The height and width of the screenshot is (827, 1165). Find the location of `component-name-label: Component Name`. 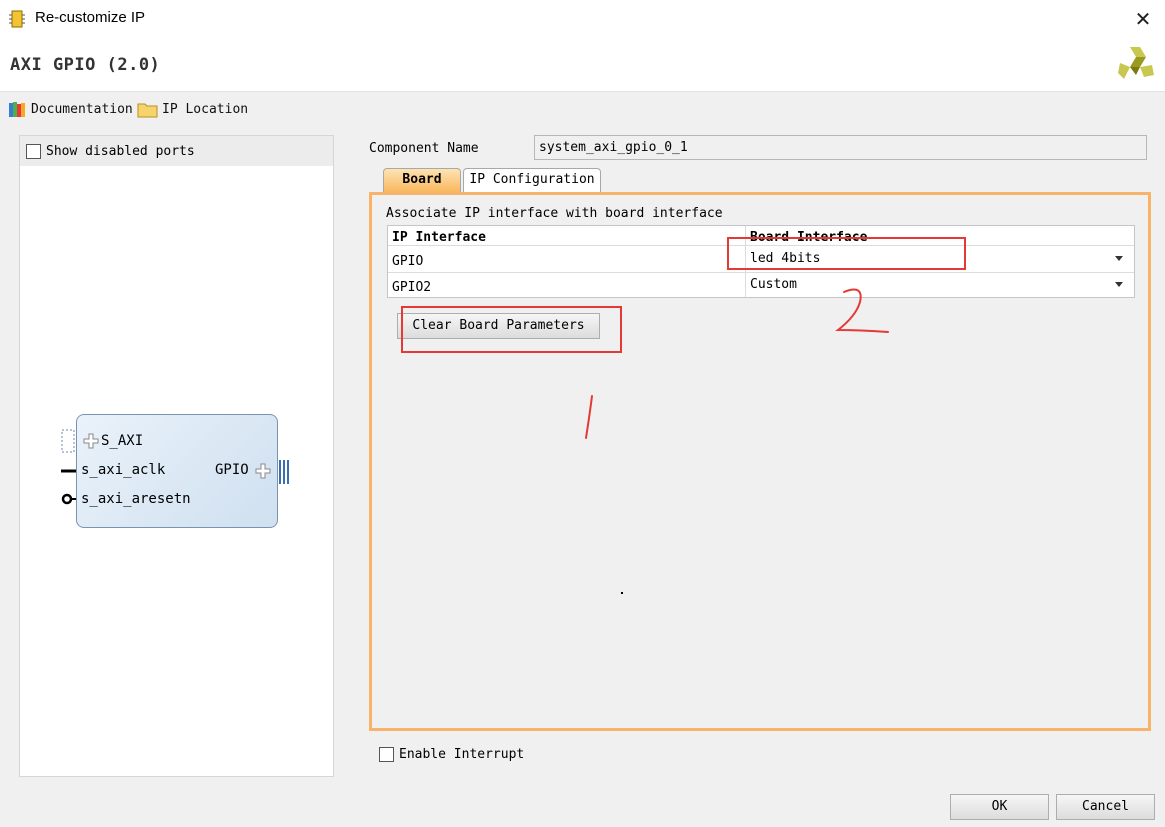

component-name-label: Component Name is located at coordinates (424, 148).